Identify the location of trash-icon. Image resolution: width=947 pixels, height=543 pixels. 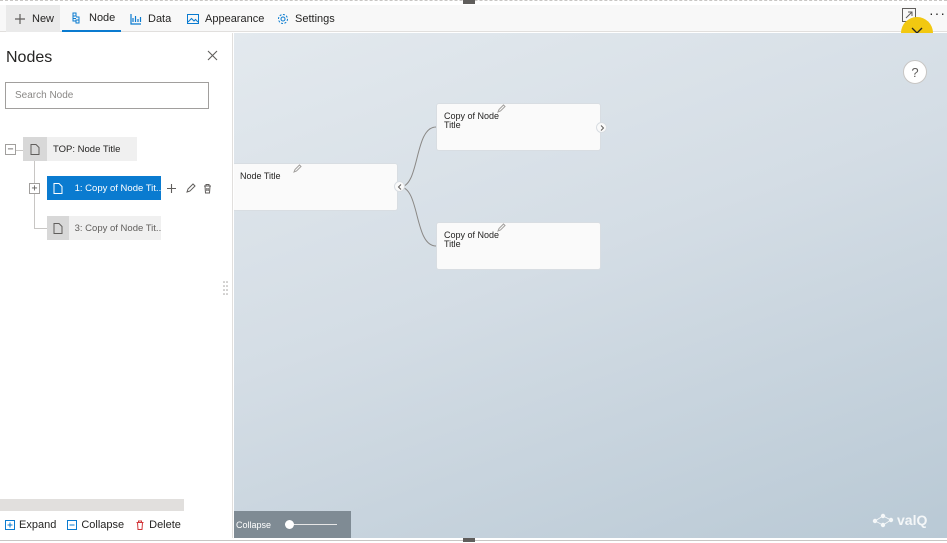
(140, 525).